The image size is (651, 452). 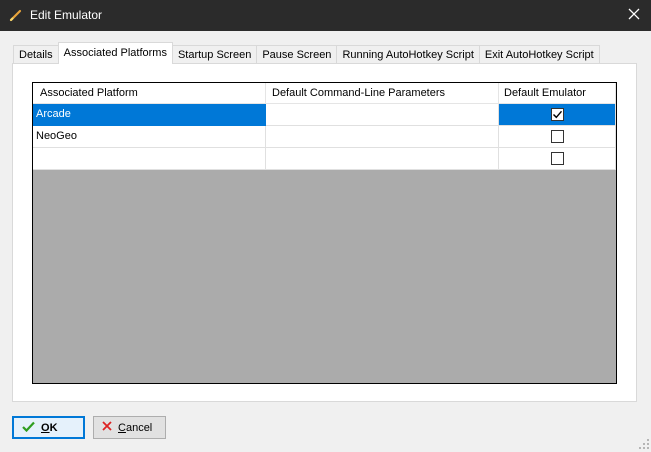 I want to click on tab-exit-autohotkey-script: Exit AutoHotkey Script, so click(x=539, y=54).